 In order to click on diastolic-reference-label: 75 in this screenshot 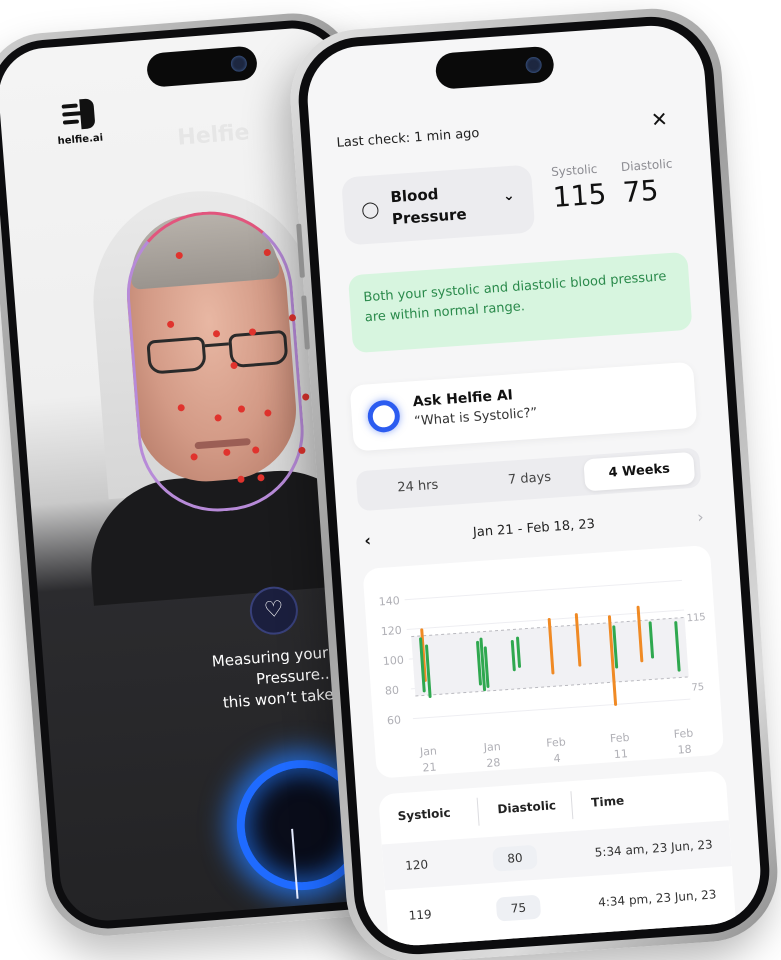, I will do `click(697, 688)`.